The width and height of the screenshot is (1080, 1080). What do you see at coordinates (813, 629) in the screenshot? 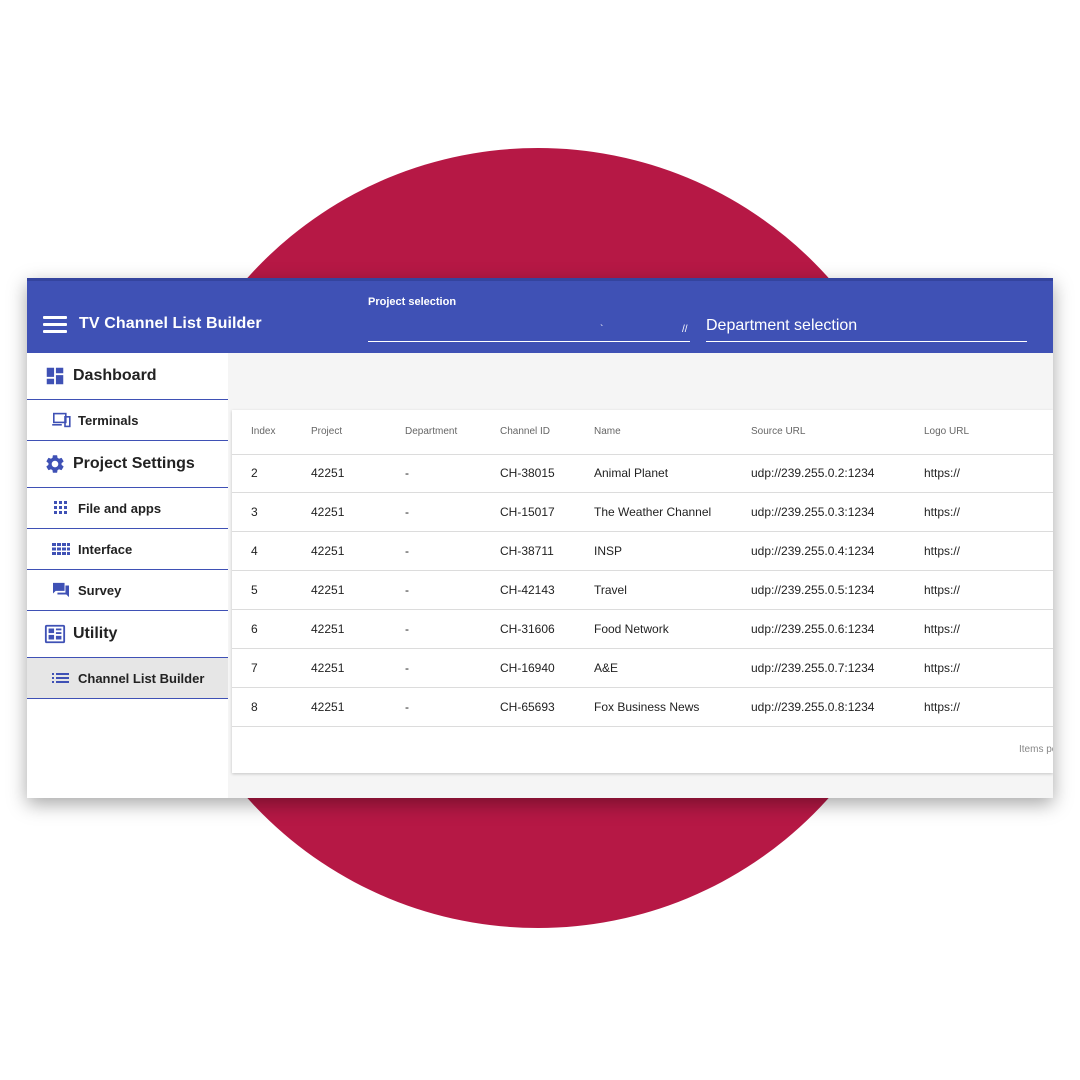
I see `cell-source-url: udp://239.255.0.6:1234` at bounding box center [813, 629].